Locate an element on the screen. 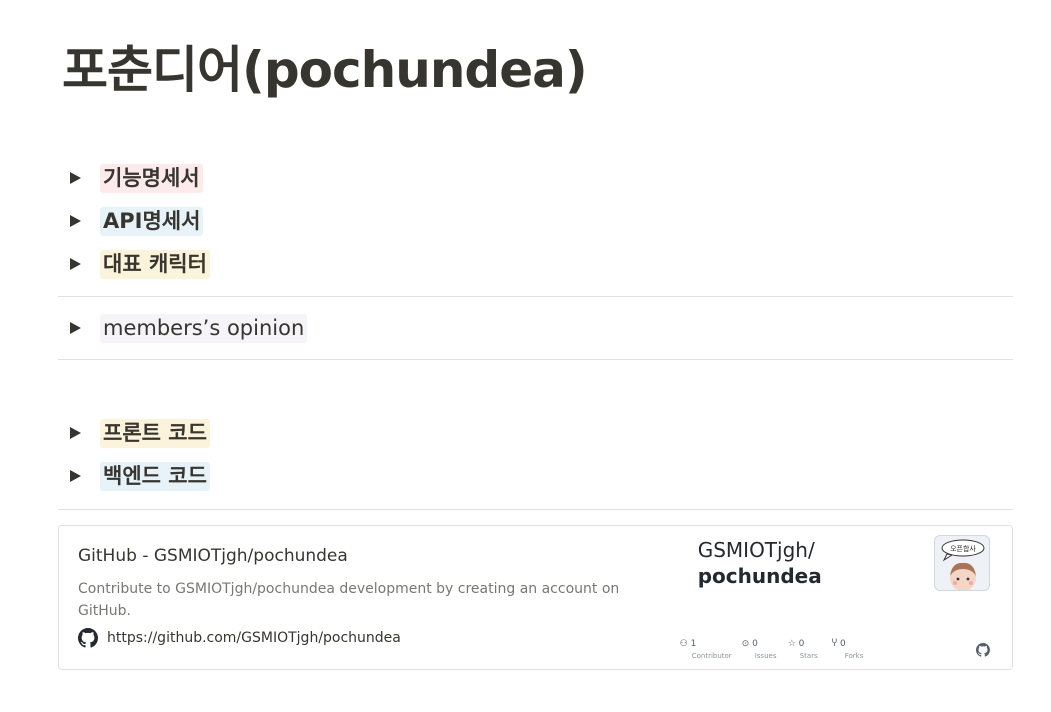  issues-label: Issues is located at coordinates (765, 656).